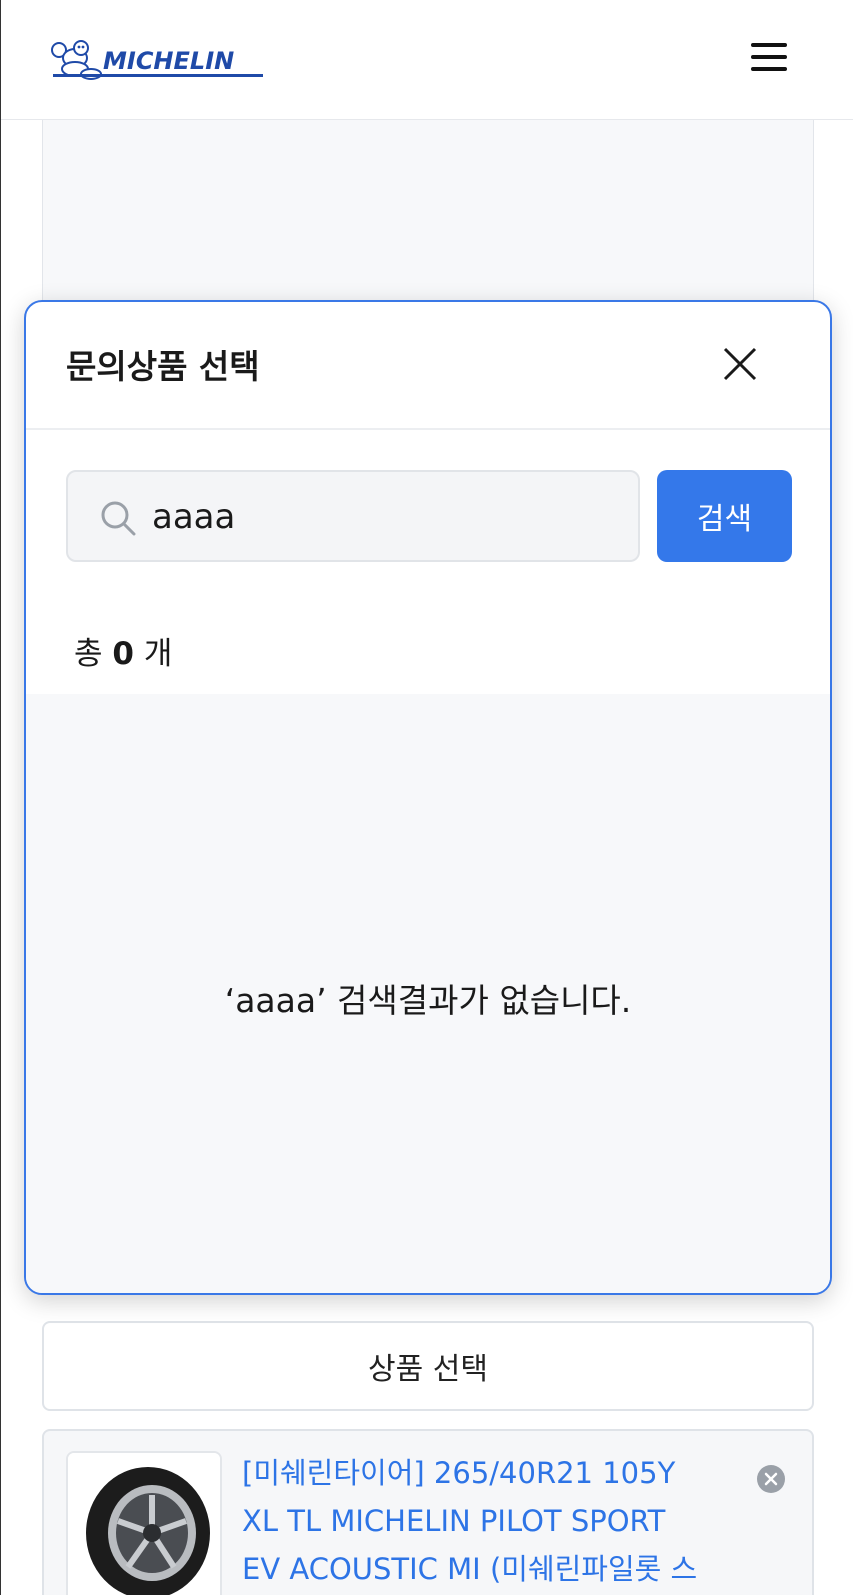  I want to click on close-icon, so click(740, 364).